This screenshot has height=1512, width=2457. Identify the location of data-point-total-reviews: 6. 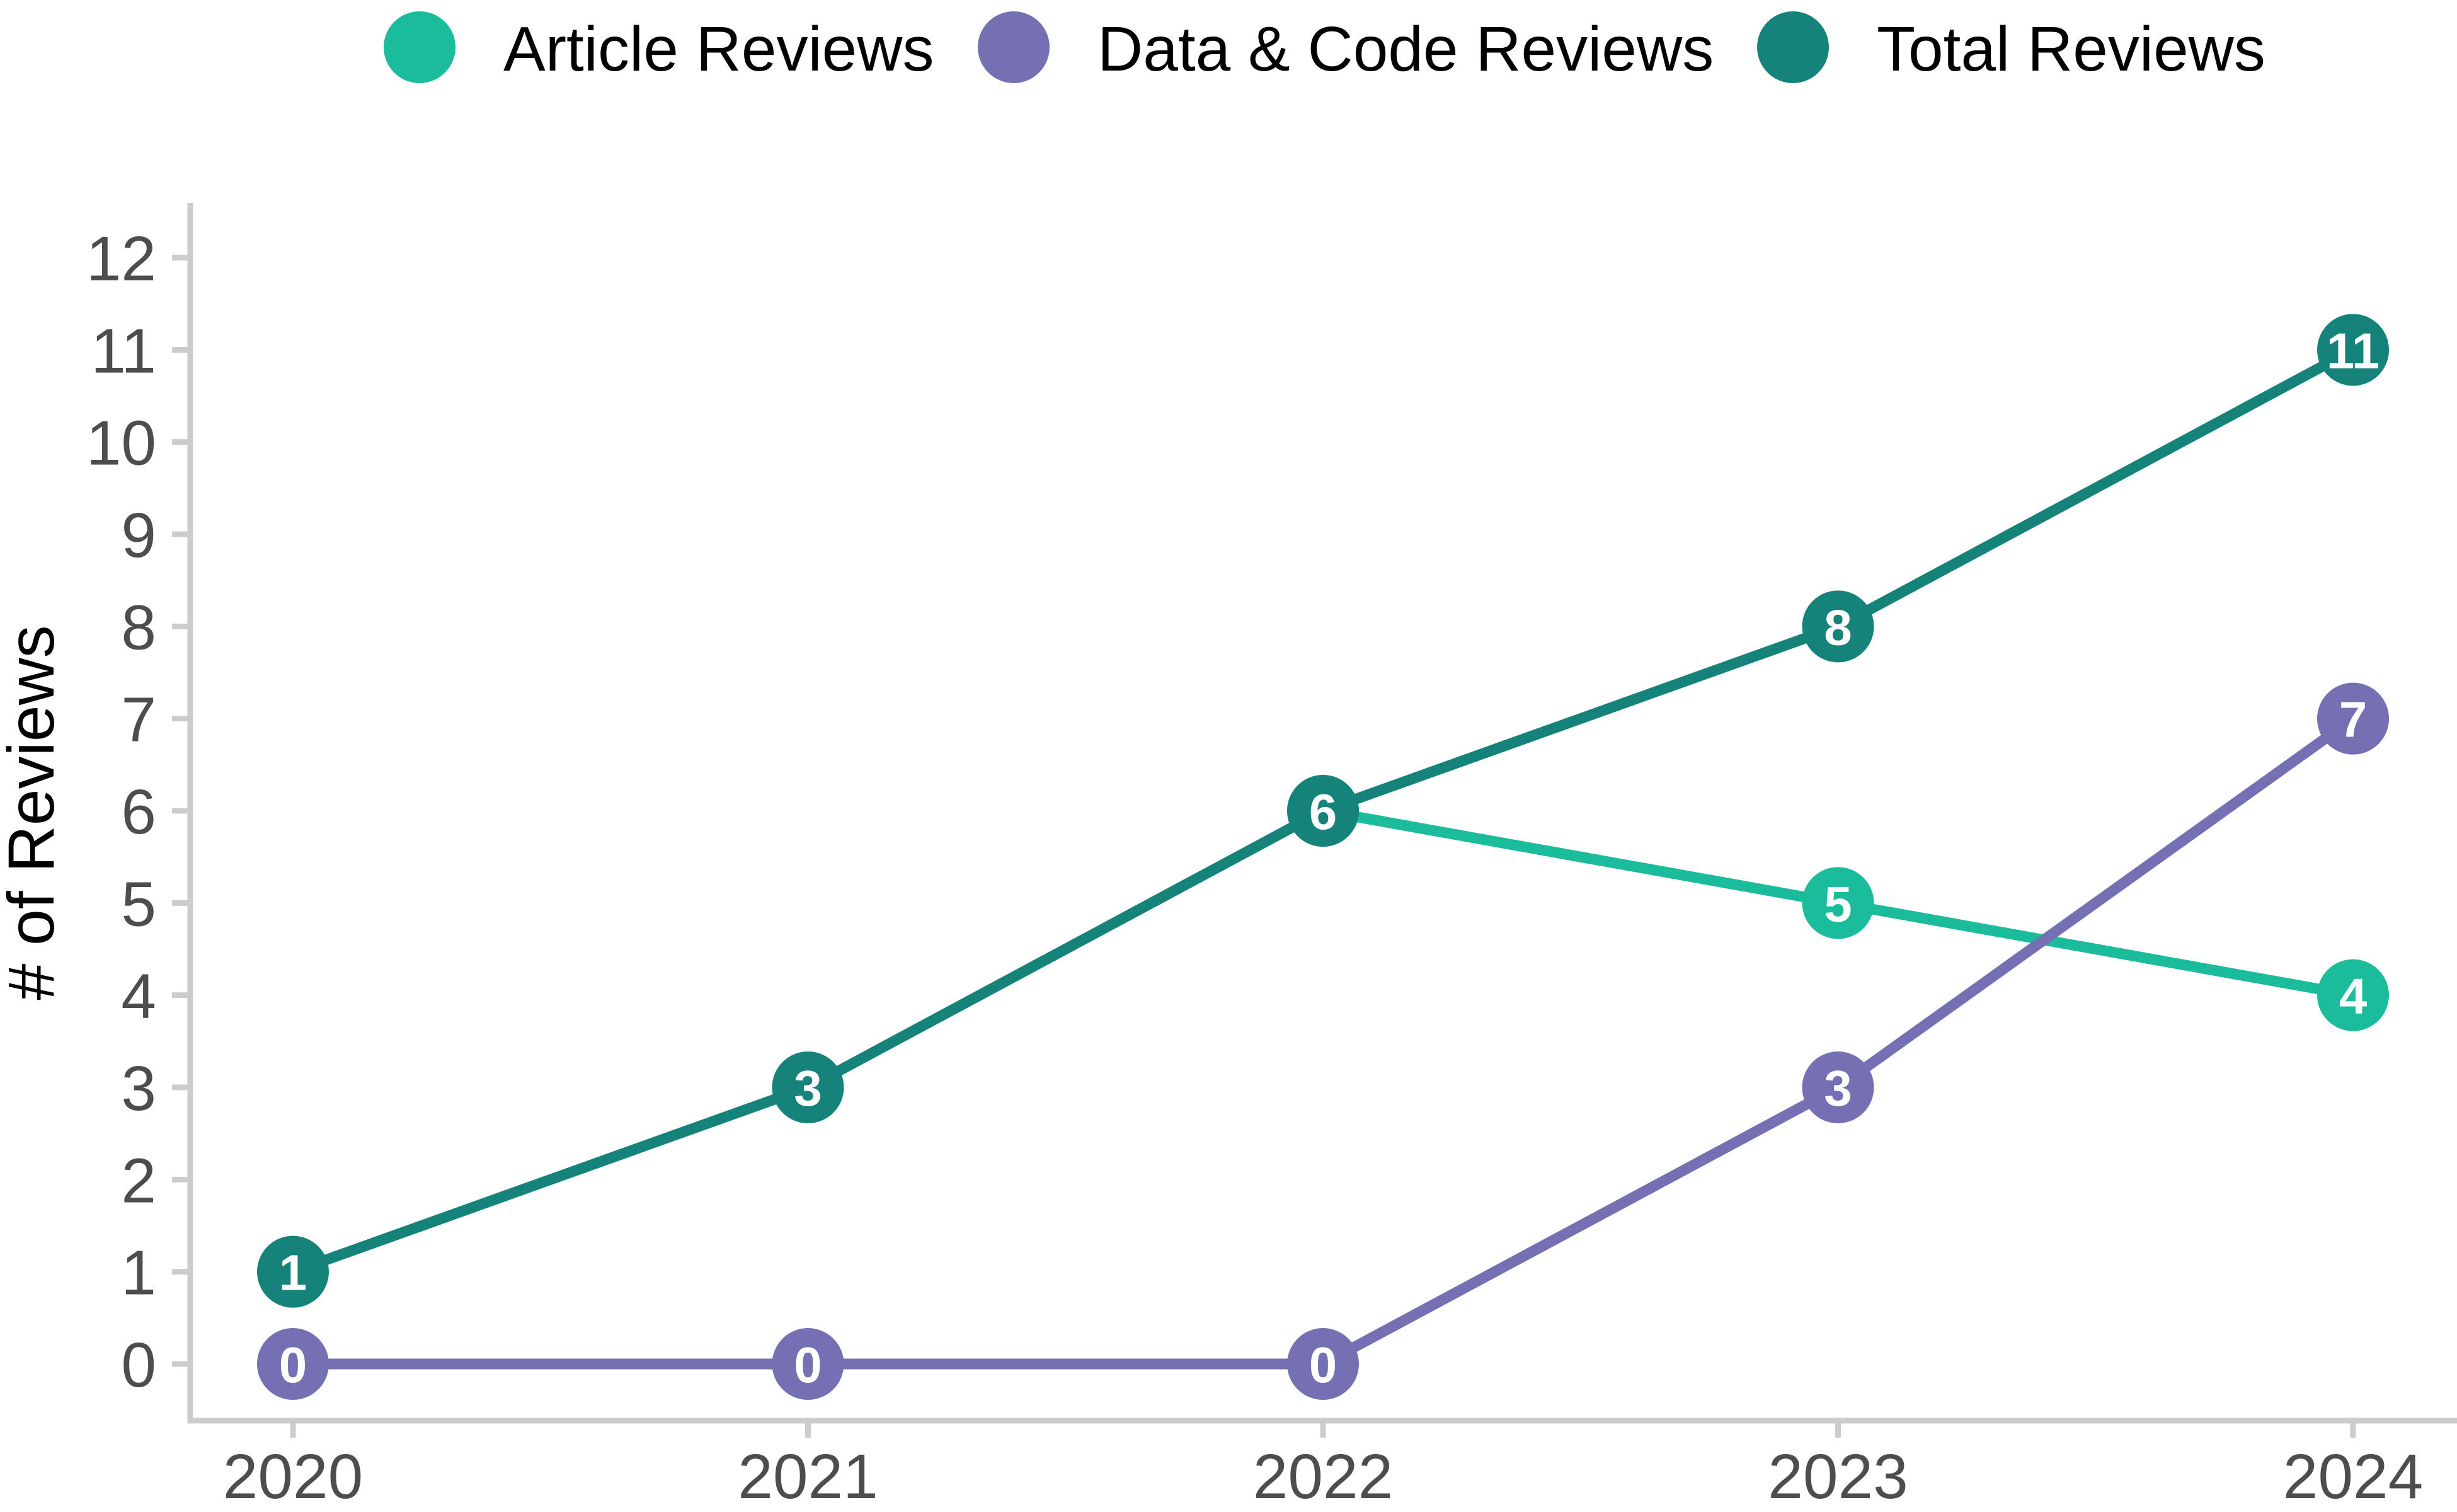
(1323, 811).